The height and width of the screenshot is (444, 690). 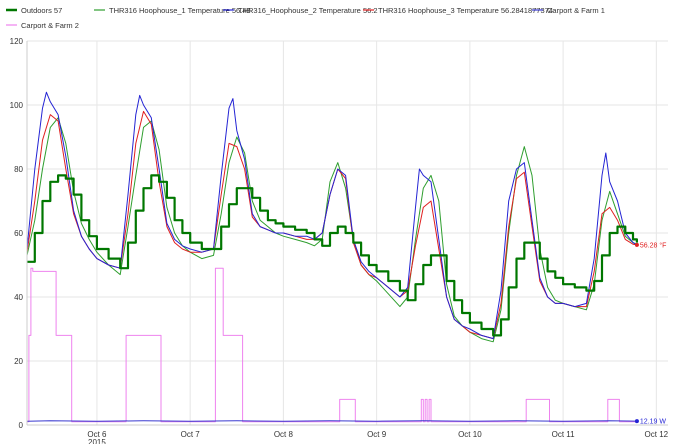 I want to click on y-tick-label-3: 60, so click(x=18, y=233).